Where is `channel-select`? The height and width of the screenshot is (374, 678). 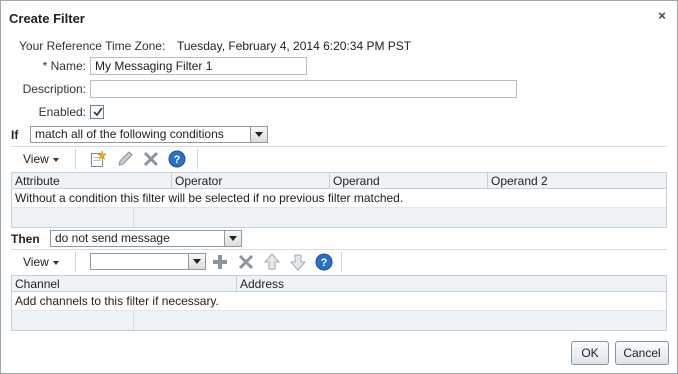
channel-select is located at coordinates (148, 261).